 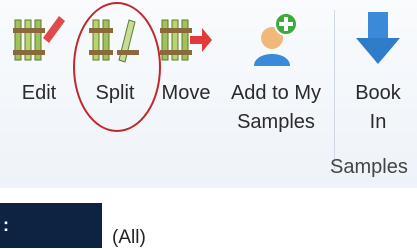 I want to click on group-separator, so click(x=334, y=90).